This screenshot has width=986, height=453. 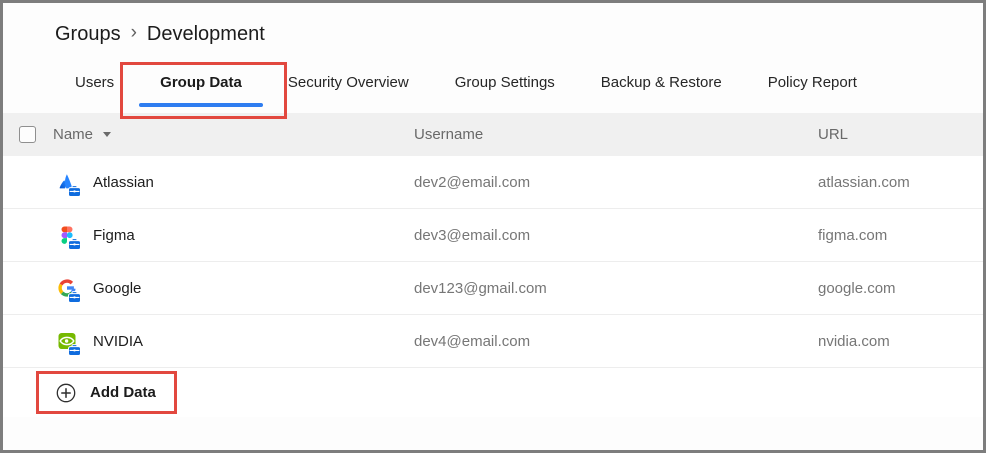 I want to click on breadcrumb-current-page: Development, so click(x=205, y=34).